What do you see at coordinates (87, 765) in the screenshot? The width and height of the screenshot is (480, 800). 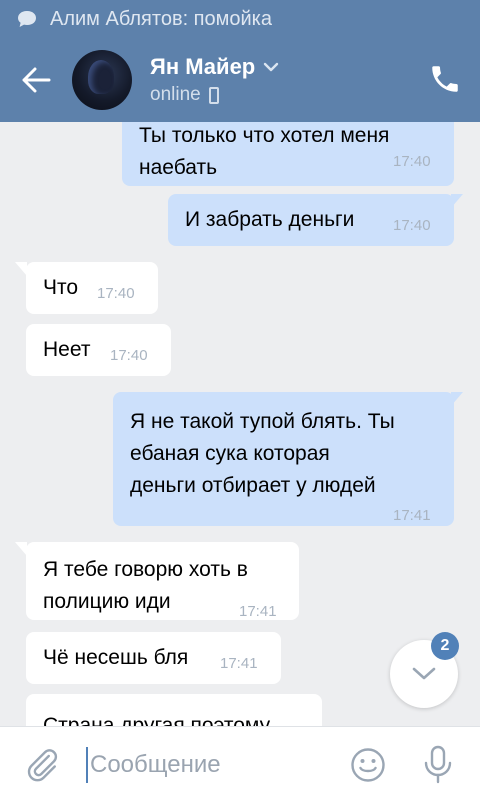 I see `text-cursor` at bounding box center [87, 765].